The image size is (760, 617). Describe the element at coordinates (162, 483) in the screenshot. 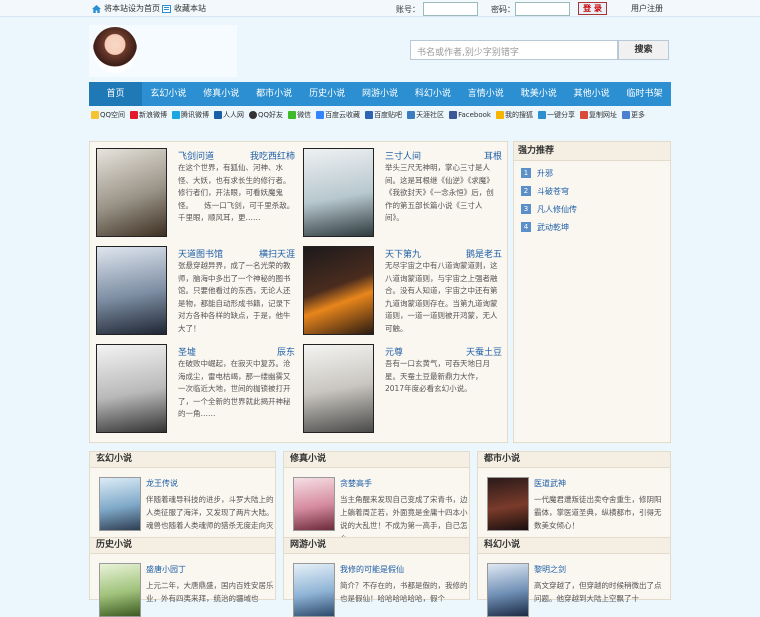

I see `book-title: 龙王传说` at that location.